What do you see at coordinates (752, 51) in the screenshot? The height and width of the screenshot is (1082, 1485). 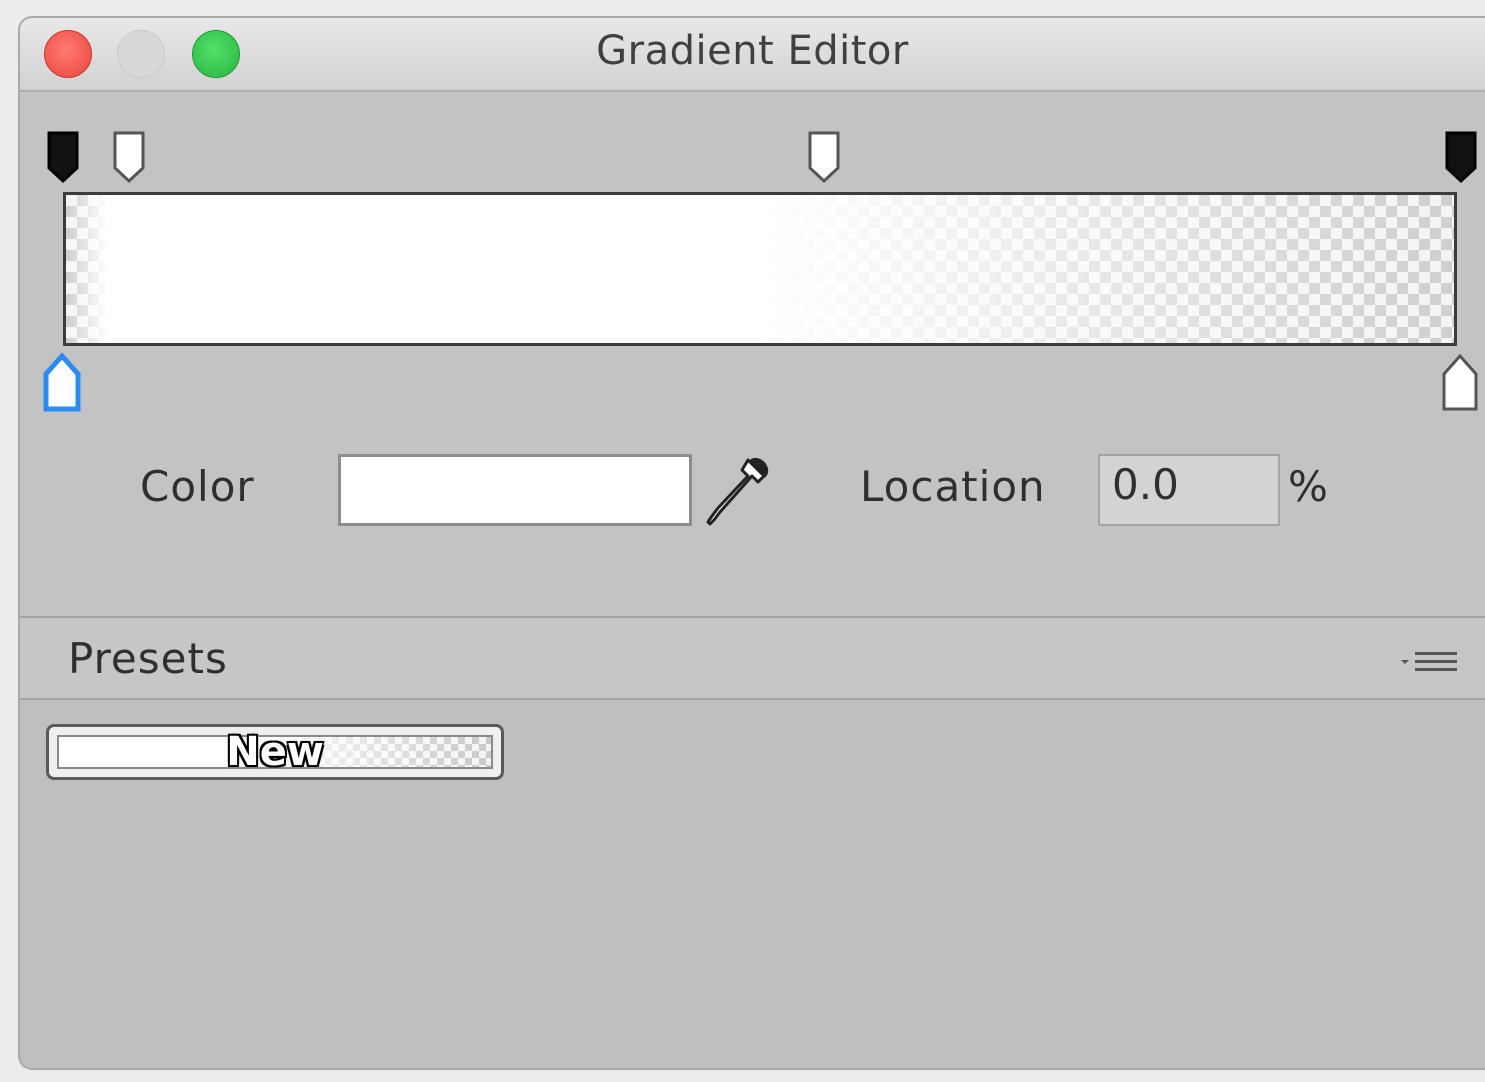 I see `window-title: Gradient Editor` at bounding box center [752, 51].